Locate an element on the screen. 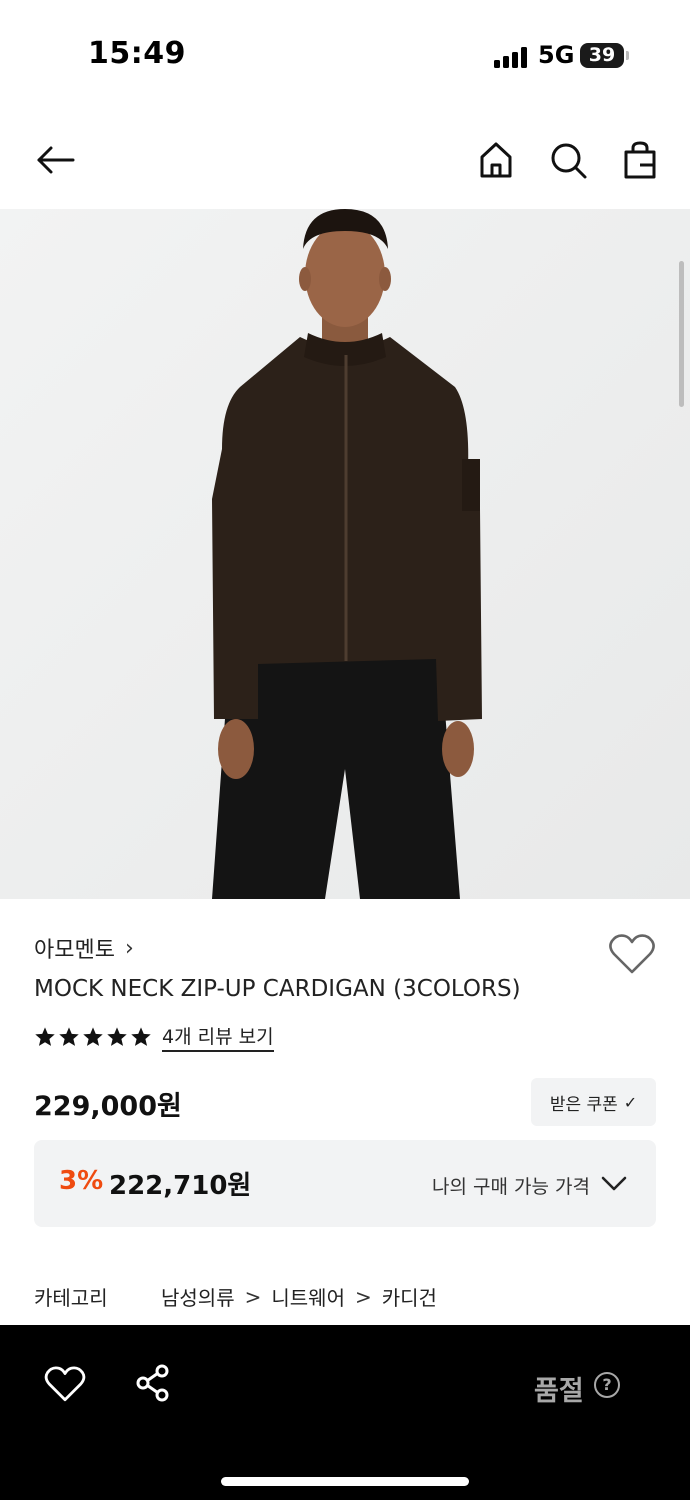 The height and width of the screenshot is (1500, 690). share-icon is located at coordinates (152, 1383).